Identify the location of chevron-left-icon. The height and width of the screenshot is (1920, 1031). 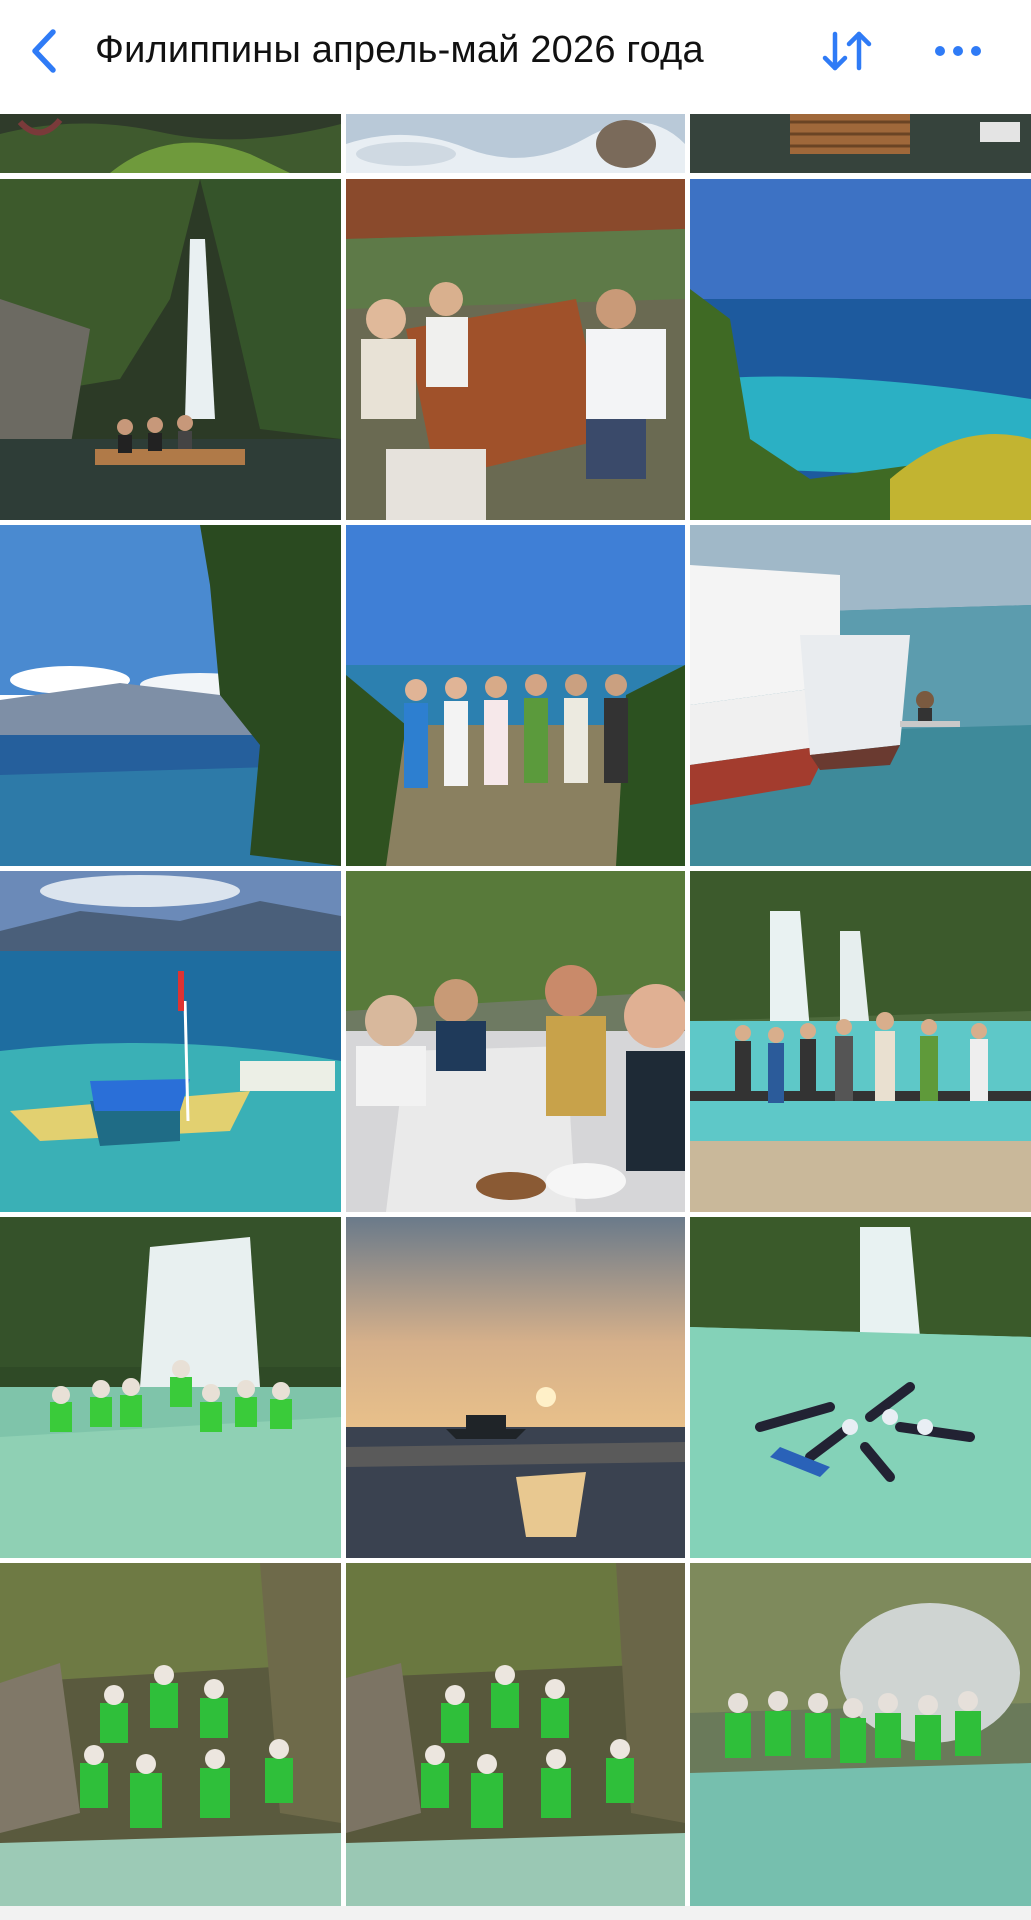
(44, 51).